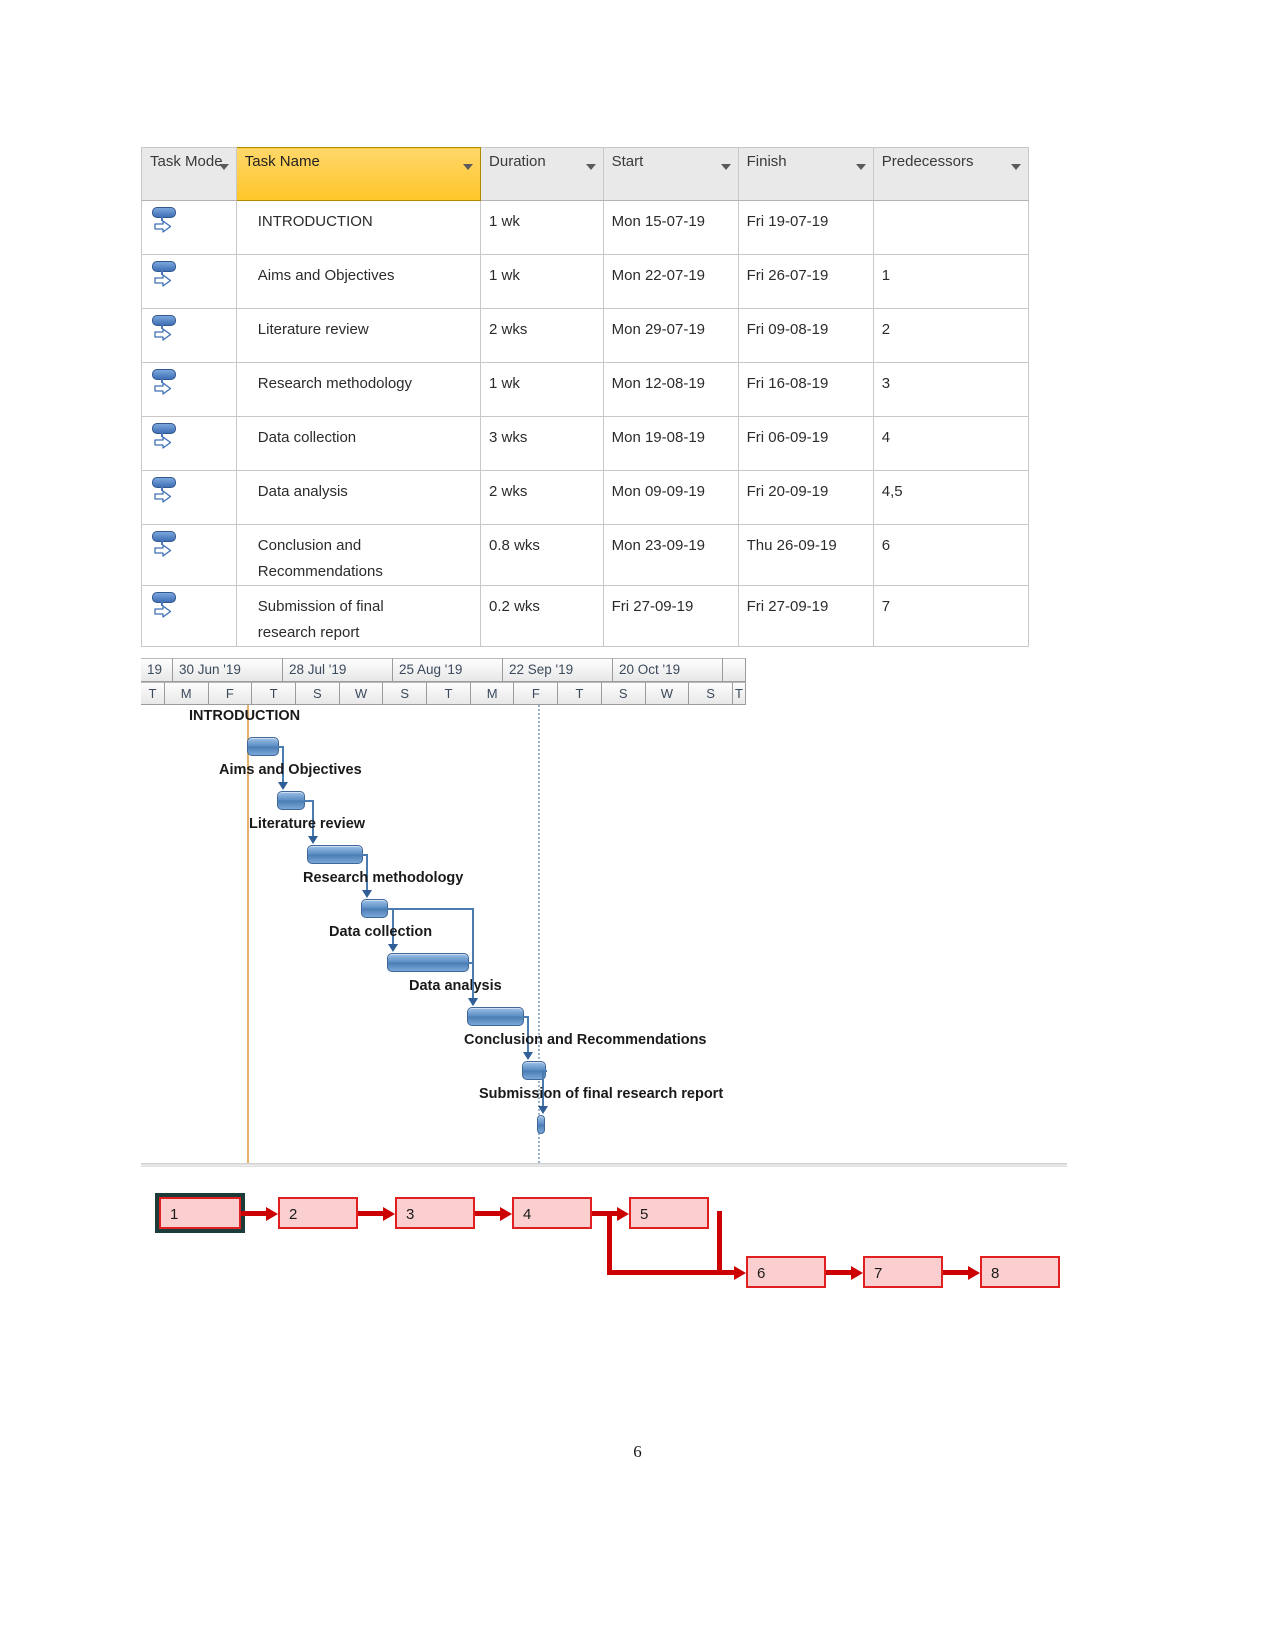 Image resolution: width=1275 pixels, height=1651 pixels. What do you see at coordinates (542, 616) in the screenshot?
I see `cell-duration: 0.2 wks` at bounding box center [542, 616].